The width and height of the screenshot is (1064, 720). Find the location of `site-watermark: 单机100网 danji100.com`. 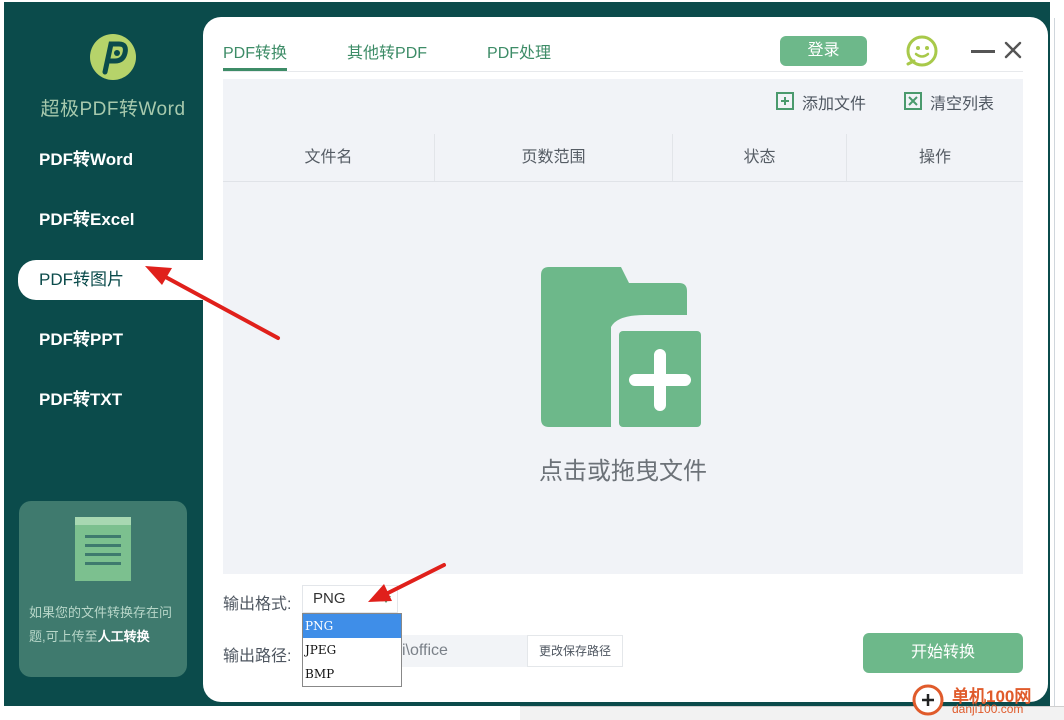

site-watermark: 单机100网 danji100.com is located at coordinates (987, 700).